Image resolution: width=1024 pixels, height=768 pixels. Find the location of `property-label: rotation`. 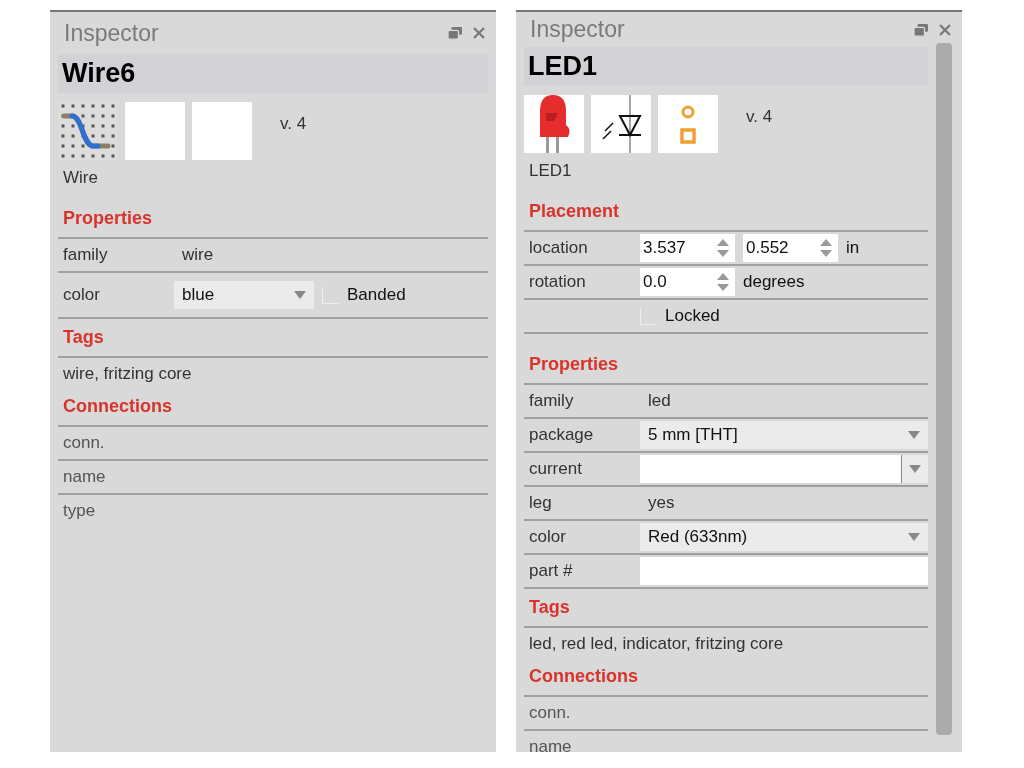

property-label: rotation is located at coordinates (558, 282).